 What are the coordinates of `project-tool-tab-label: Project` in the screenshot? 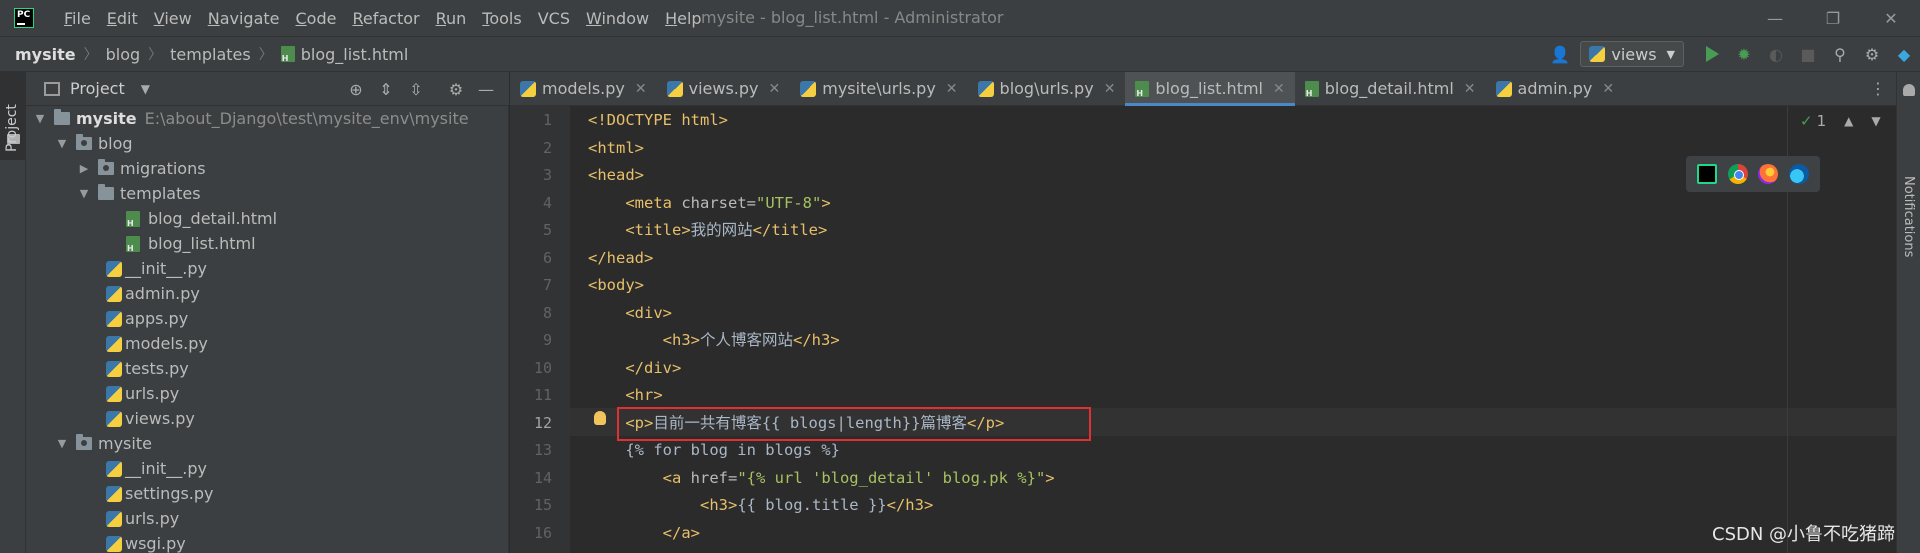 It's located at (12, 128).